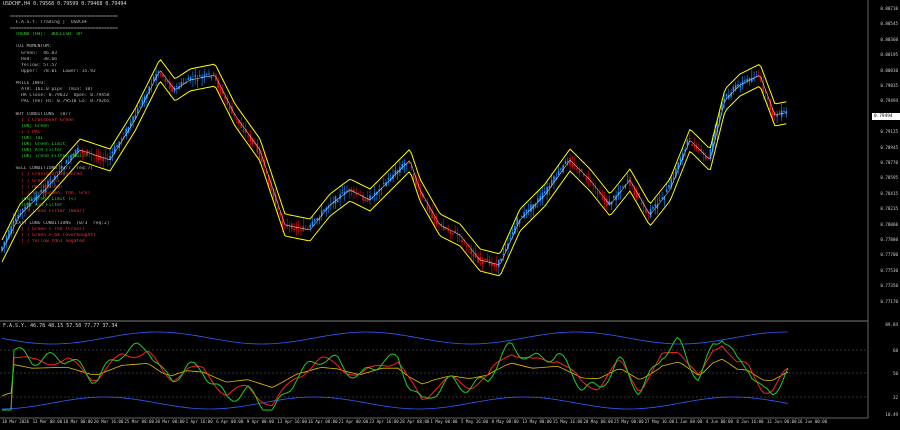 The image size is (900, 430). I want to click on time-tick-label: 30 Mar 00:00, so click(170, 421).